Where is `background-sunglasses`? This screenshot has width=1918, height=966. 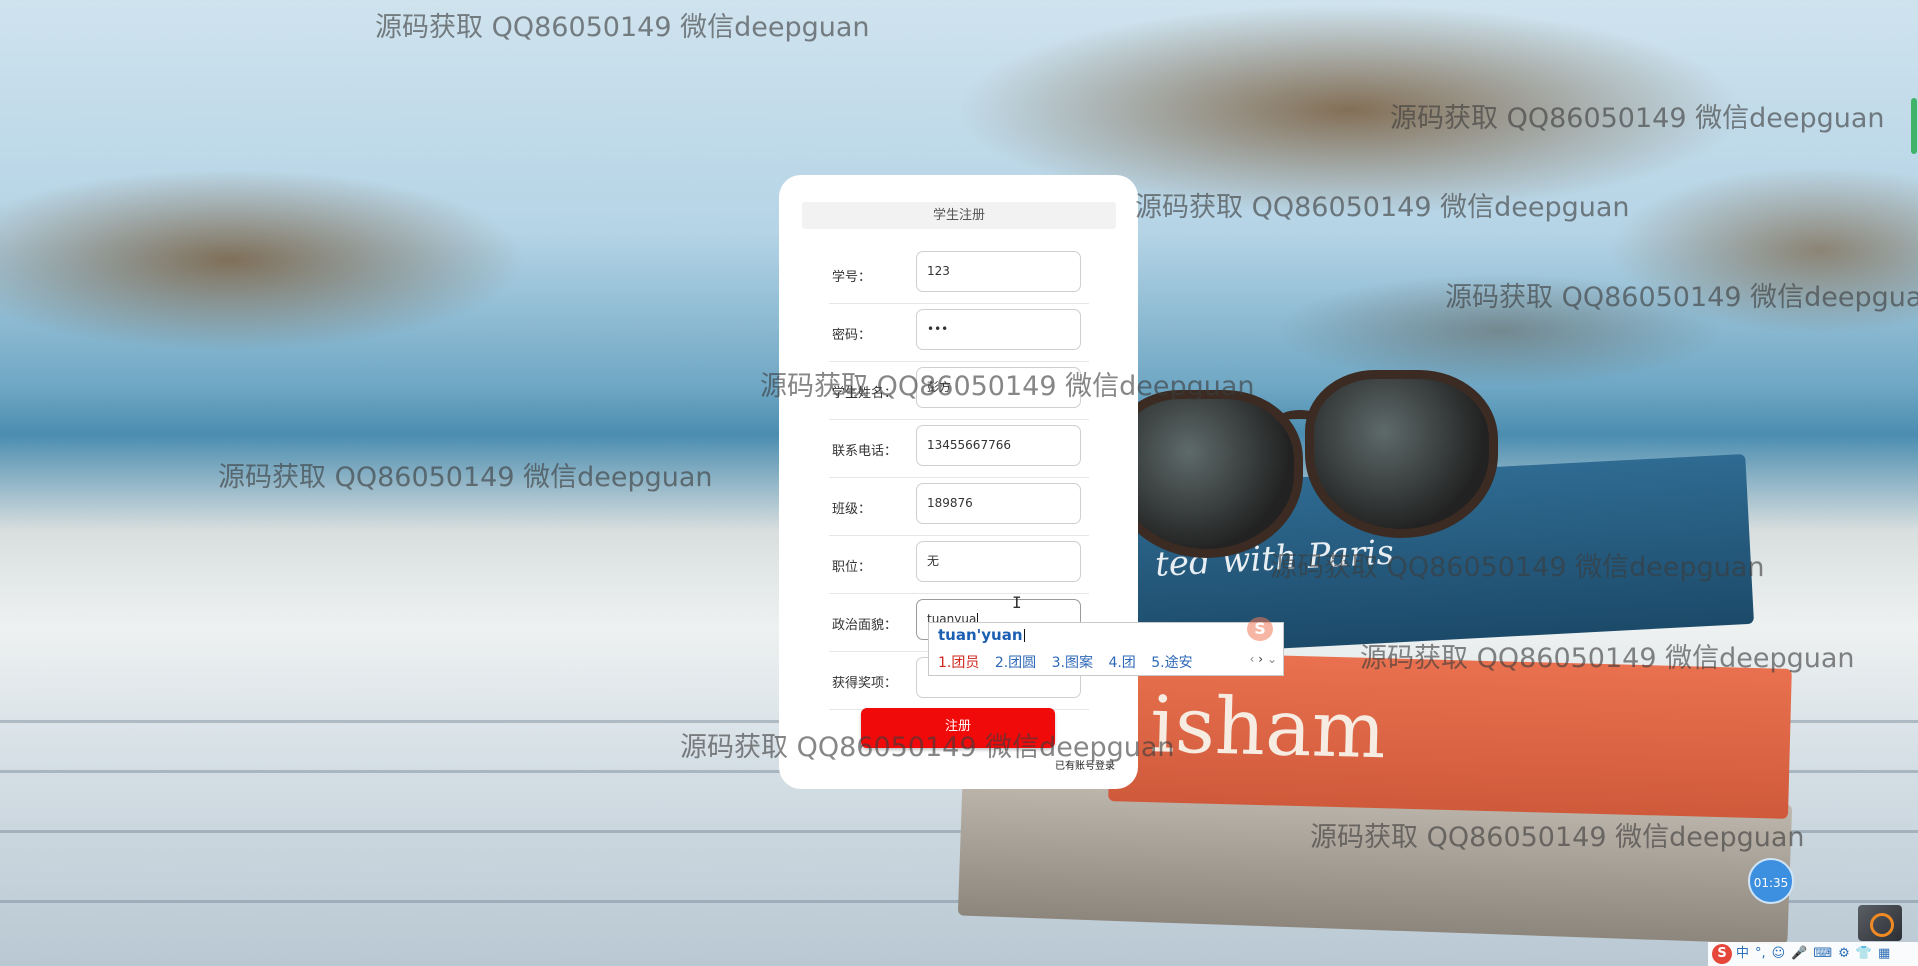
background-sunglasses is located at coordinates (1305, 465).